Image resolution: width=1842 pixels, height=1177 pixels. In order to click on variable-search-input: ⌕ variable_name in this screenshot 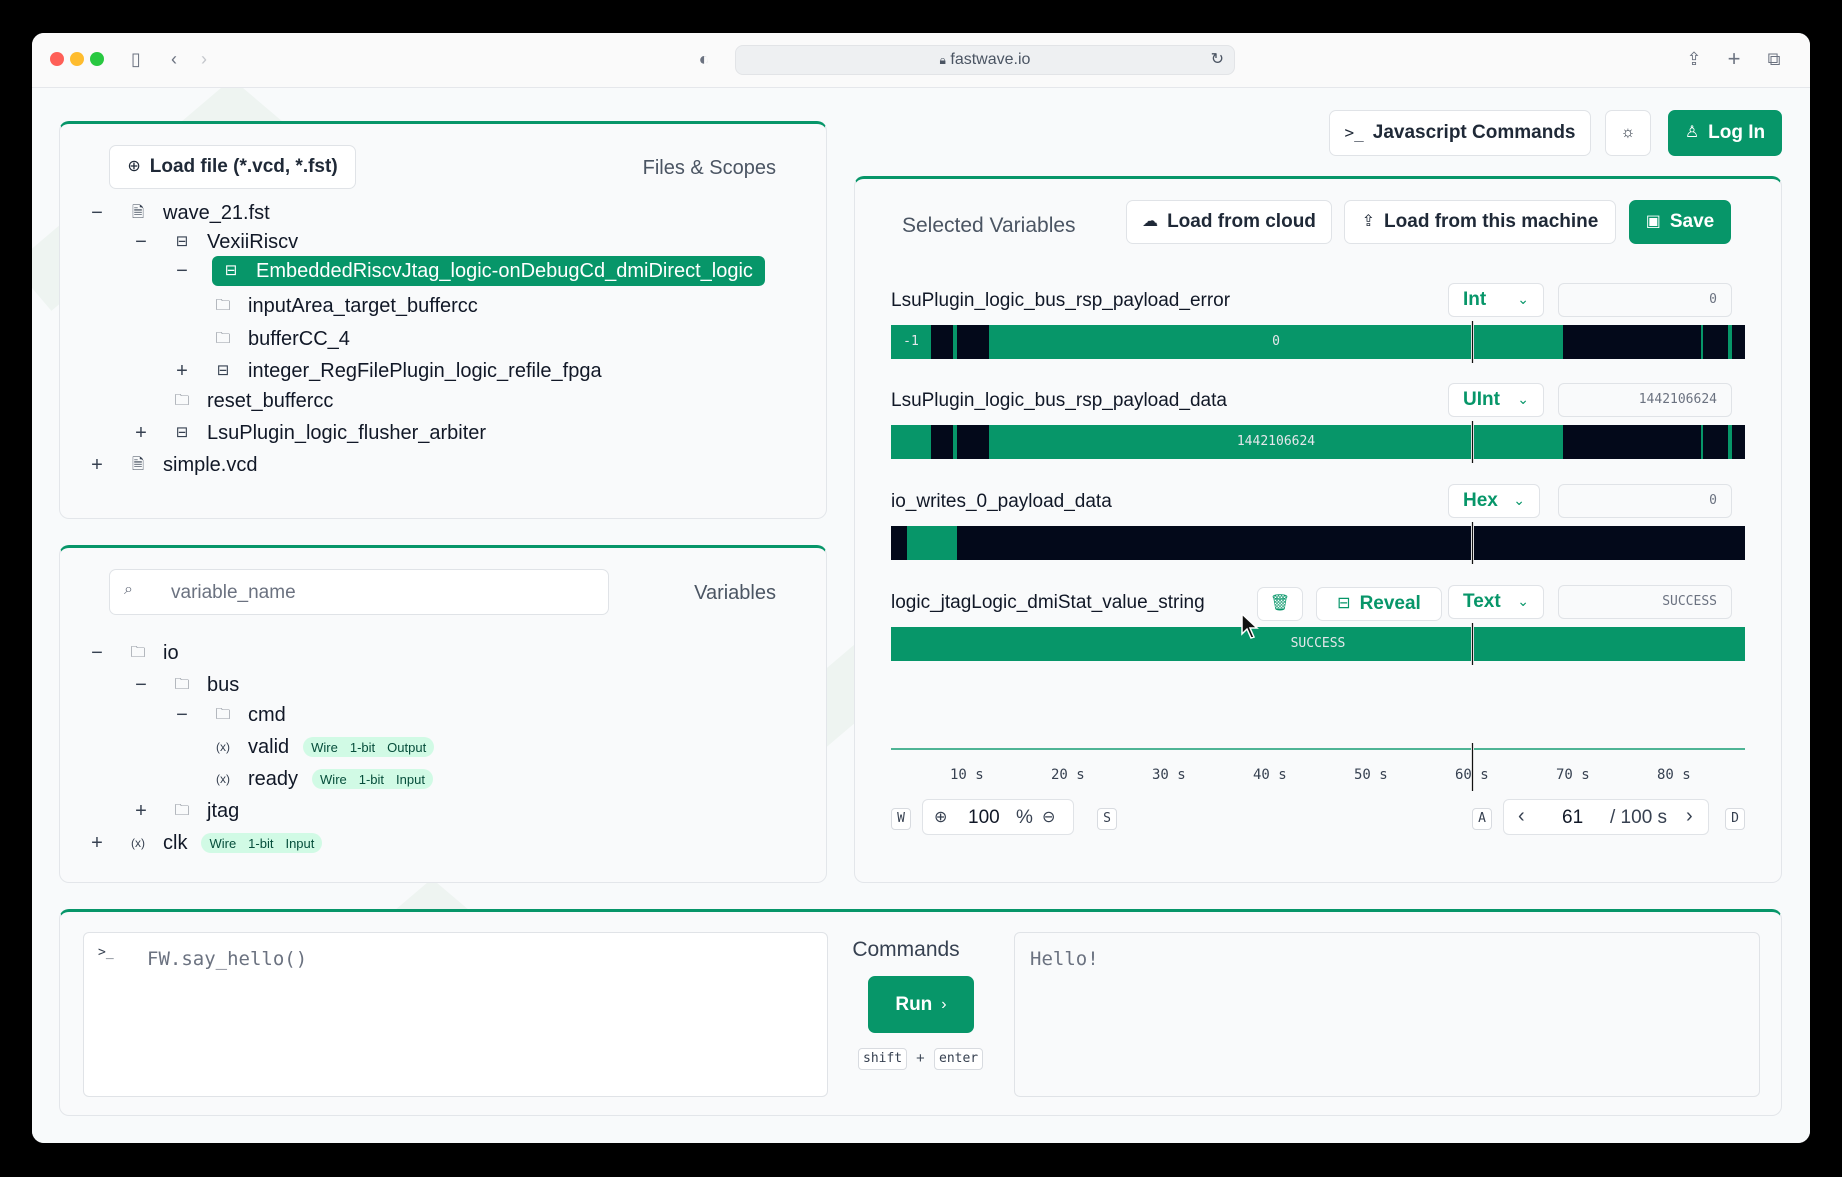, I will do `click(359, 592)`.